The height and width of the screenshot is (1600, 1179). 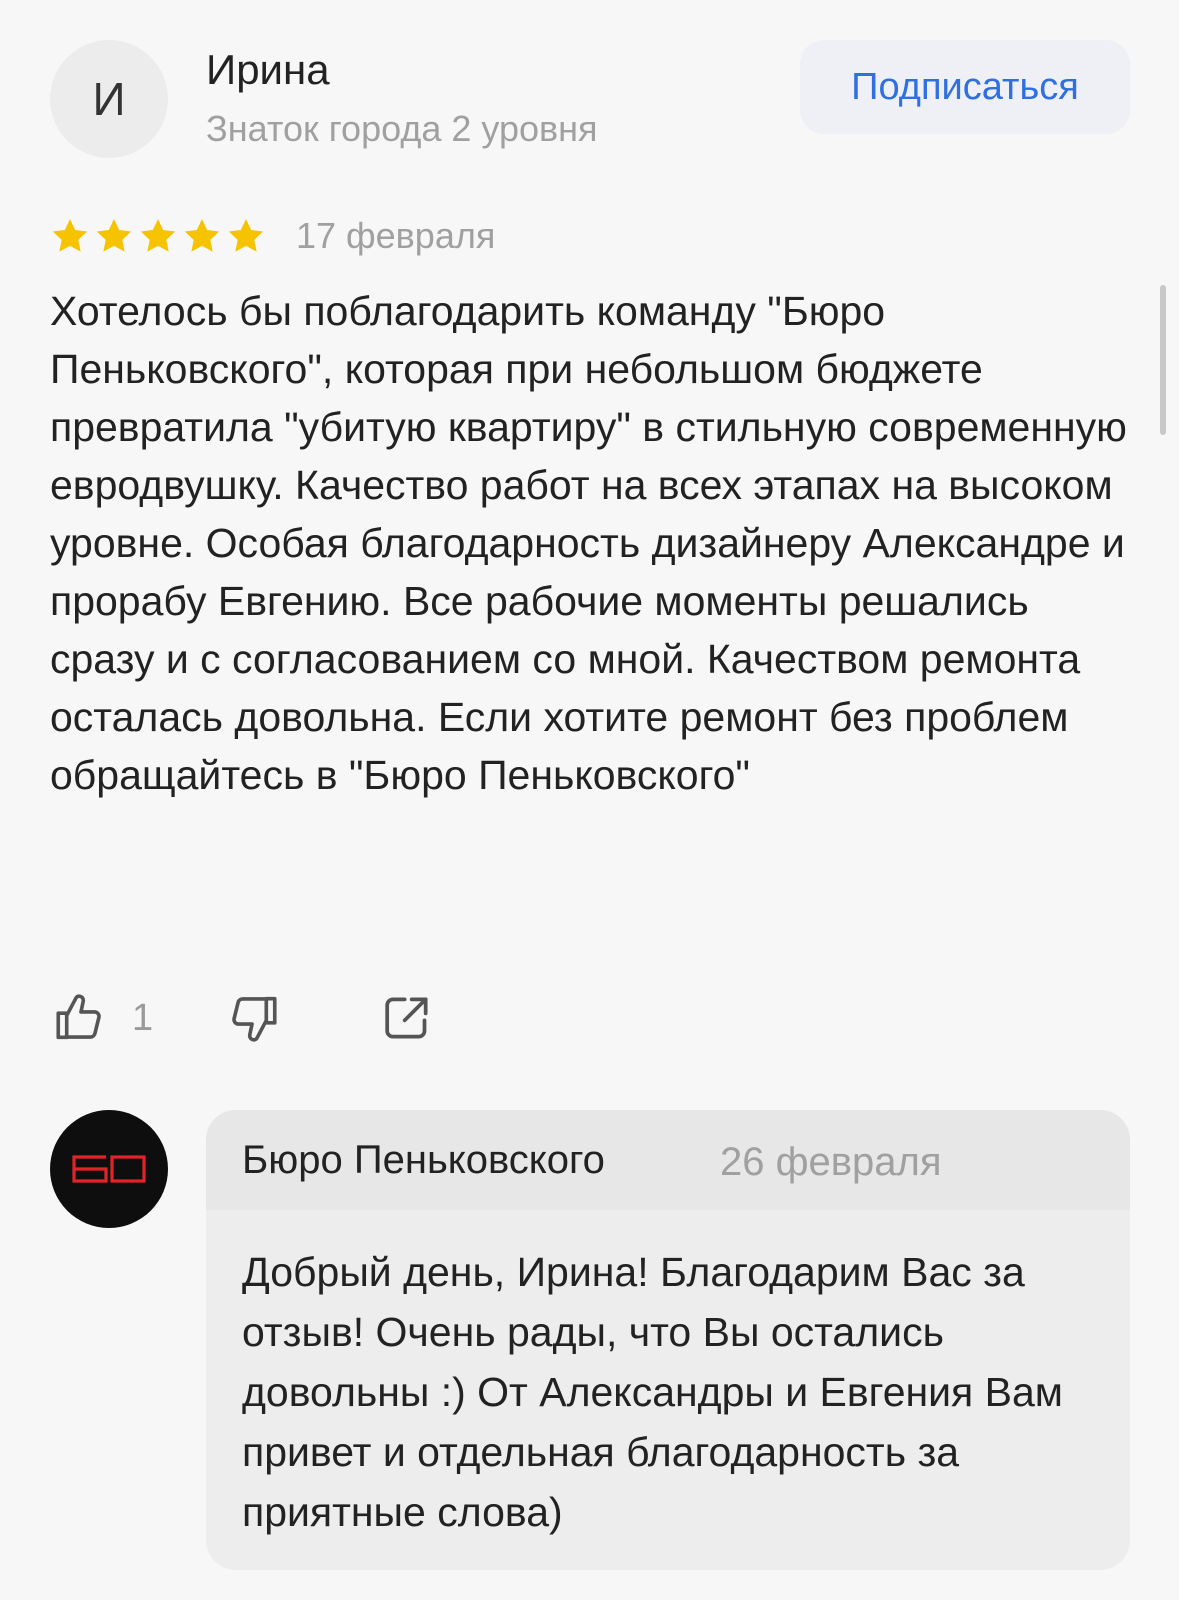 What do you see at coordinates (668, 1160) in the screenshot?
I see `reply-header: Бюро Пеньковского 26 февраля` at bounding box center [668, 1160].